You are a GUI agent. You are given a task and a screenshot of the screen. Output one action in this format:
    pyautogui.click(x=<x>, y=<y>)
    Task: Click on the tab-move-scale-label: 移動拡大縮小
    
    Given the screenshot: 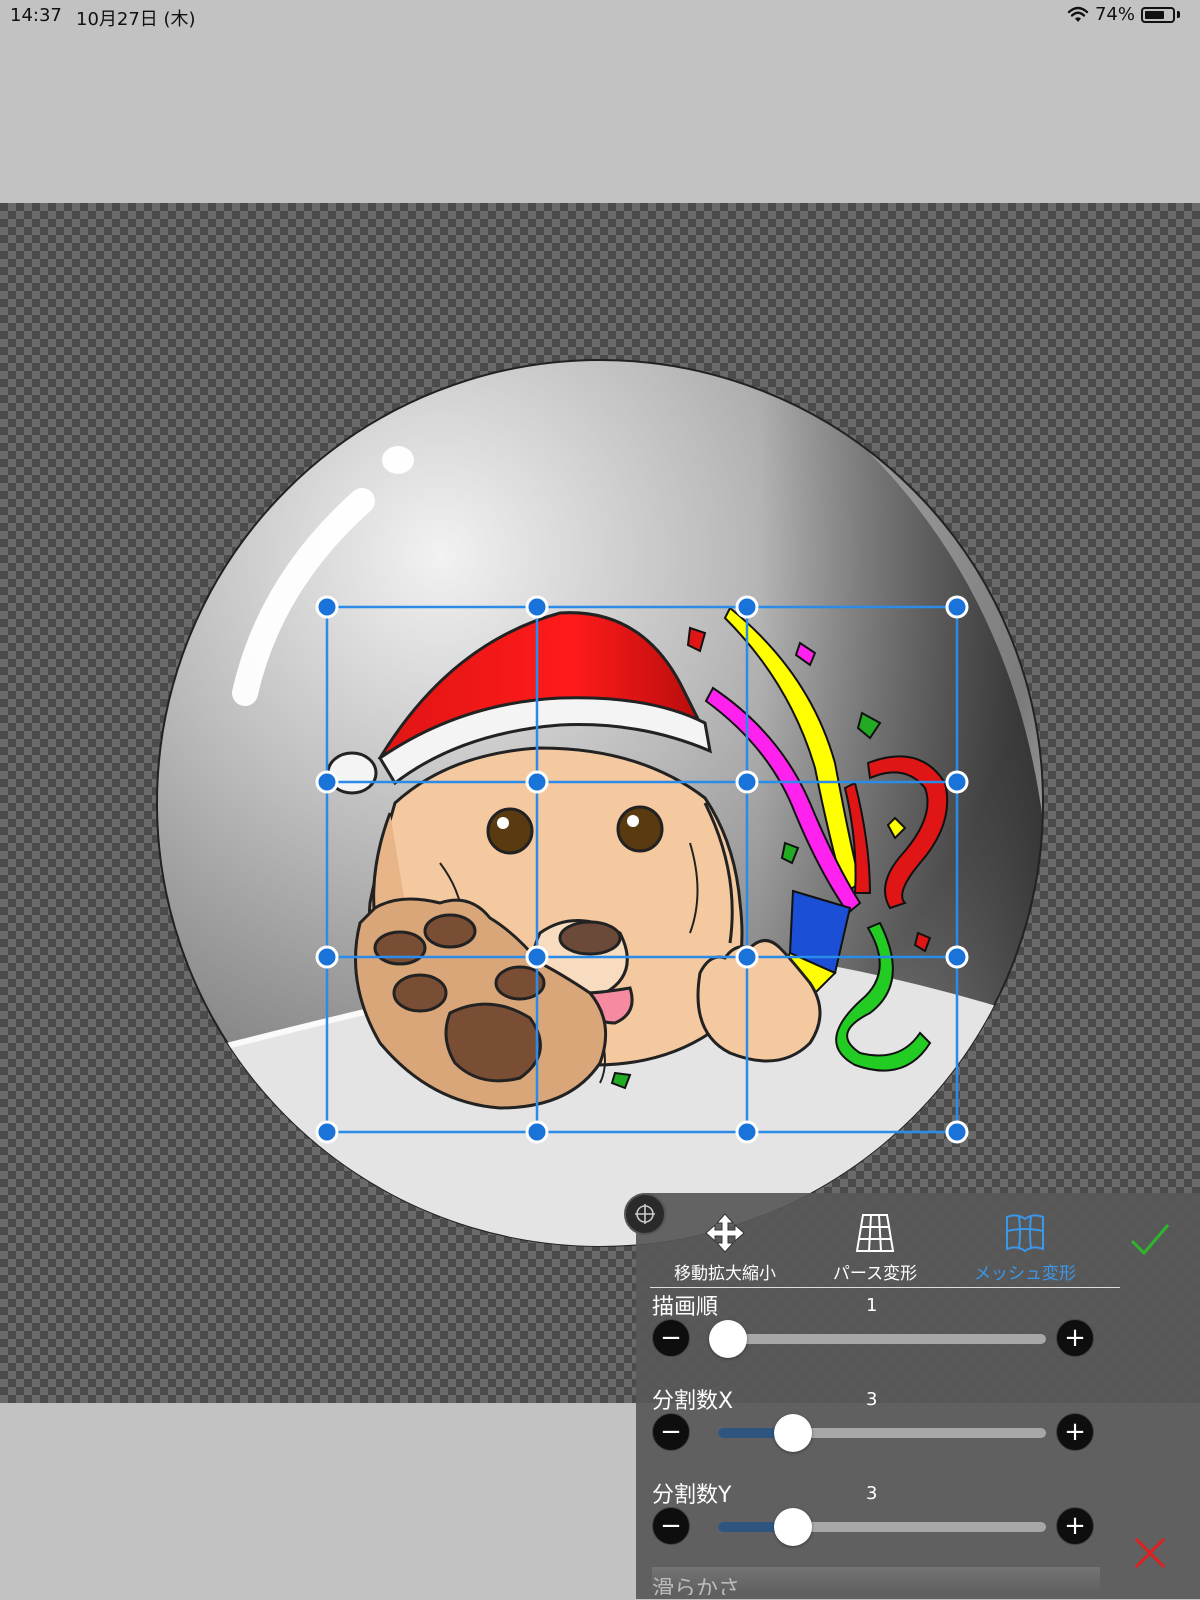 What is the action you would take?
    pyautogui.click(x=725, y=1274)
    